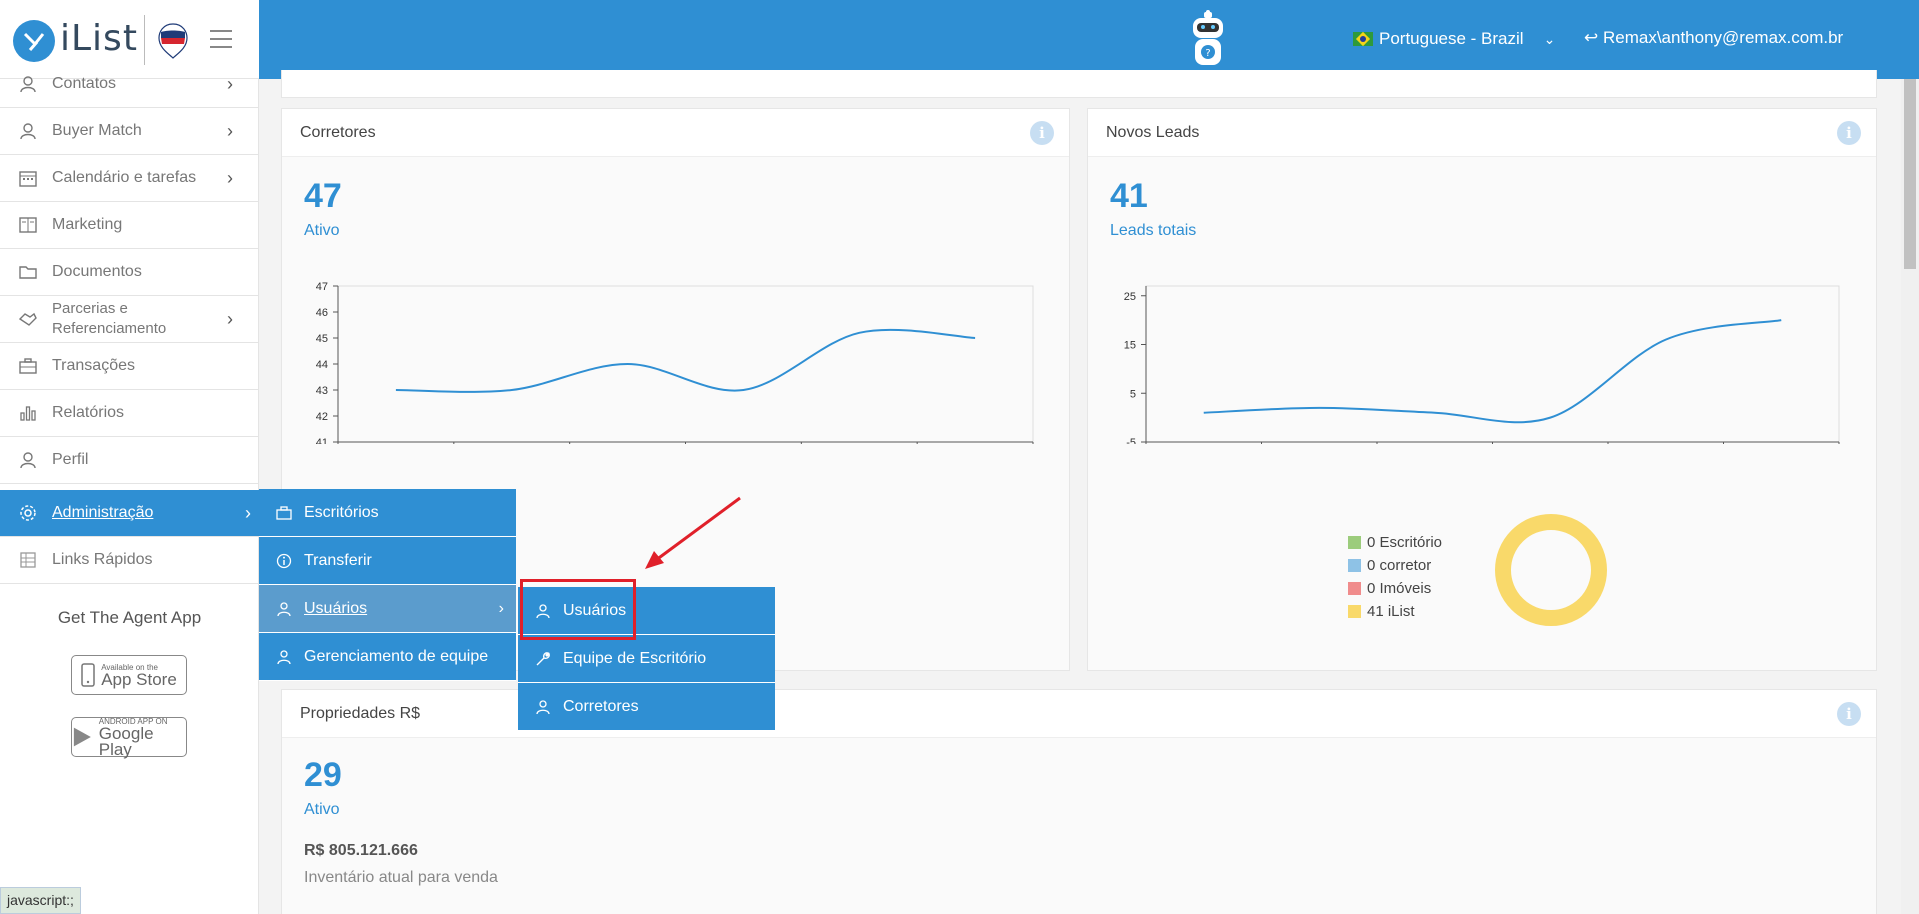  Describe the element at coordinates (361, 850) in the screenshot. I see `inventory-value: R$ 805.121.666` at that location.